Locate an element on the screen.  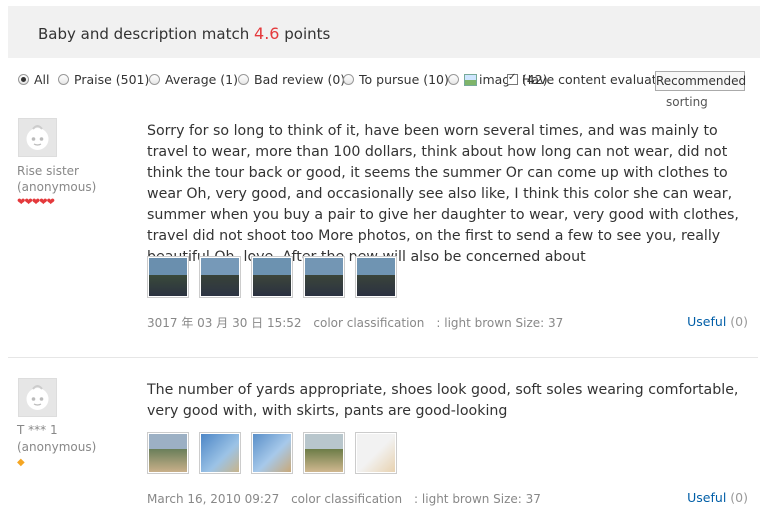
filter-content-evaluation: Have content evaluation is located at coordinates (591, 79).